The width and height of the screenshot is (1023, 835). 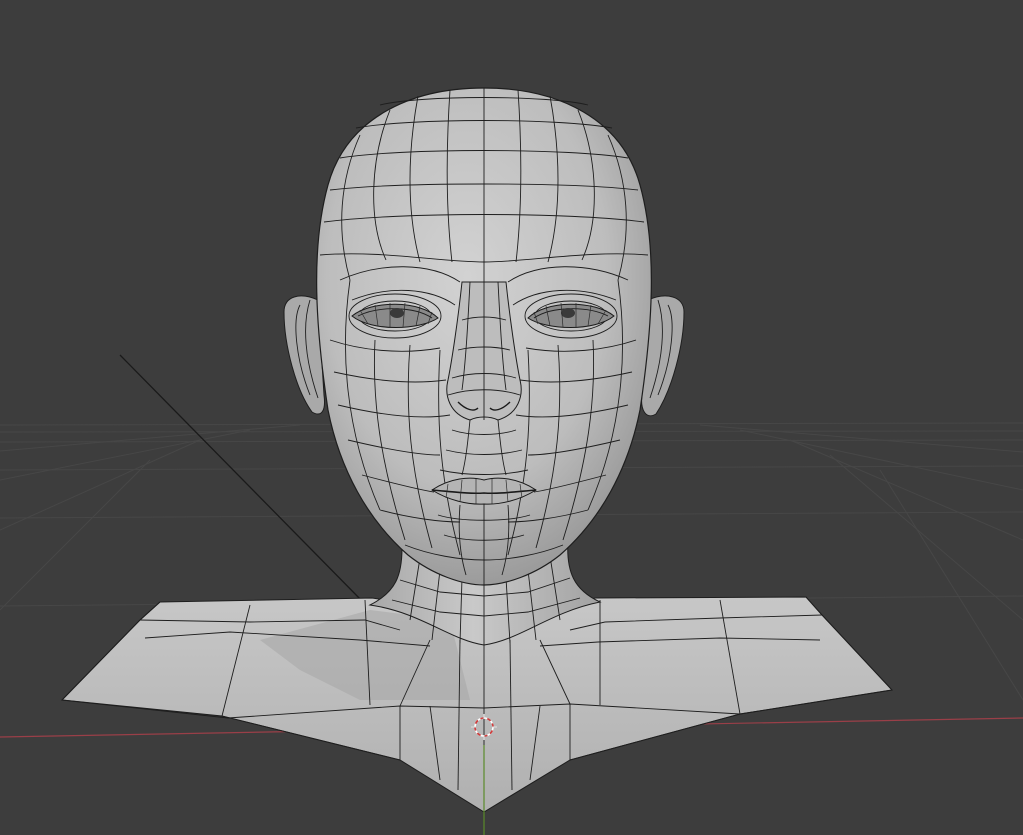 I want to click on left-eye-mesh, so click(x=395, y=316).